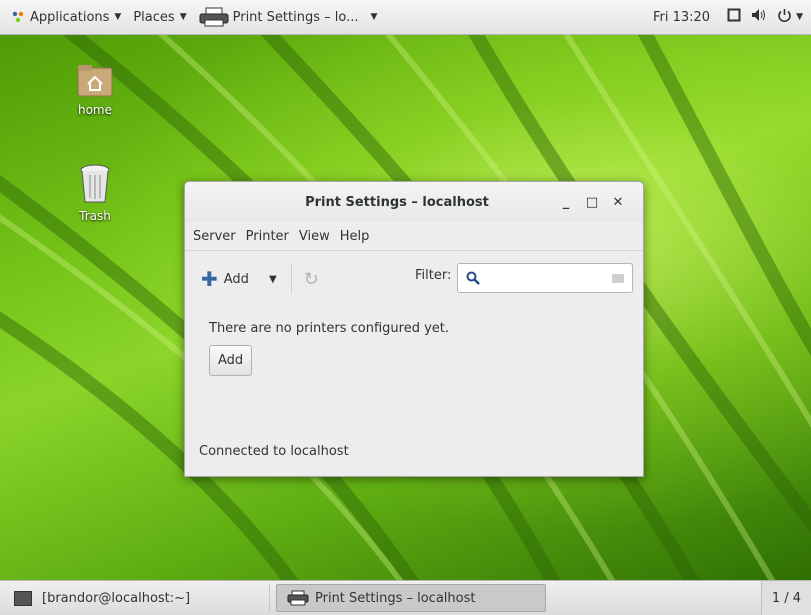 The image size is (811, 615). Describe the element at coordinates (274, 451) in the screenshot. I see `status-bar: Connected to localhost` at that location.